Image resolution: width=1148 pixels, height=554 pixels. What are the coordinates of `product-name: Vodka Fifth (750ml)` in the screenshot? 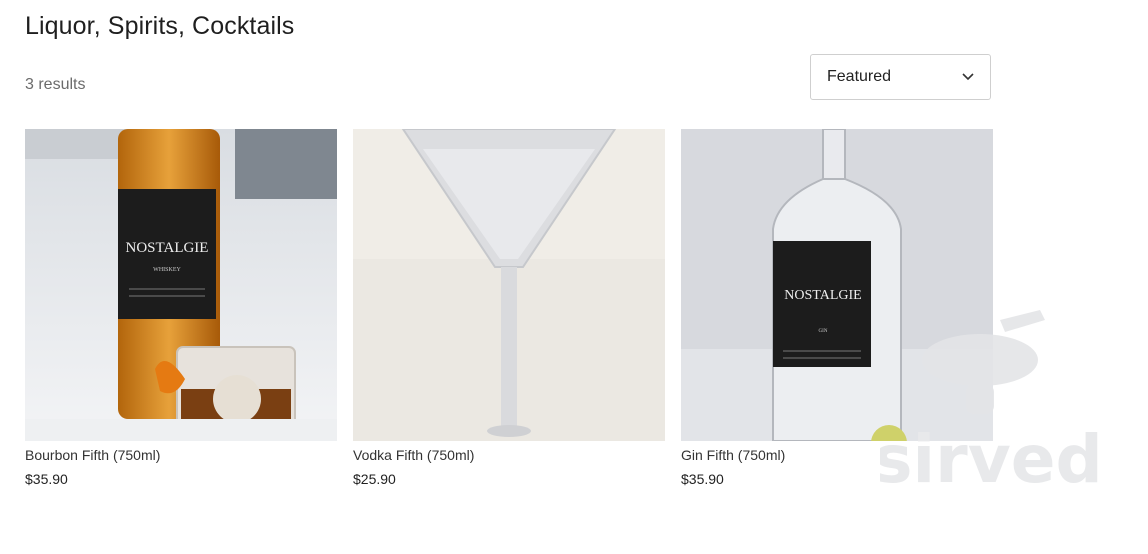 It's located at (509, 455).